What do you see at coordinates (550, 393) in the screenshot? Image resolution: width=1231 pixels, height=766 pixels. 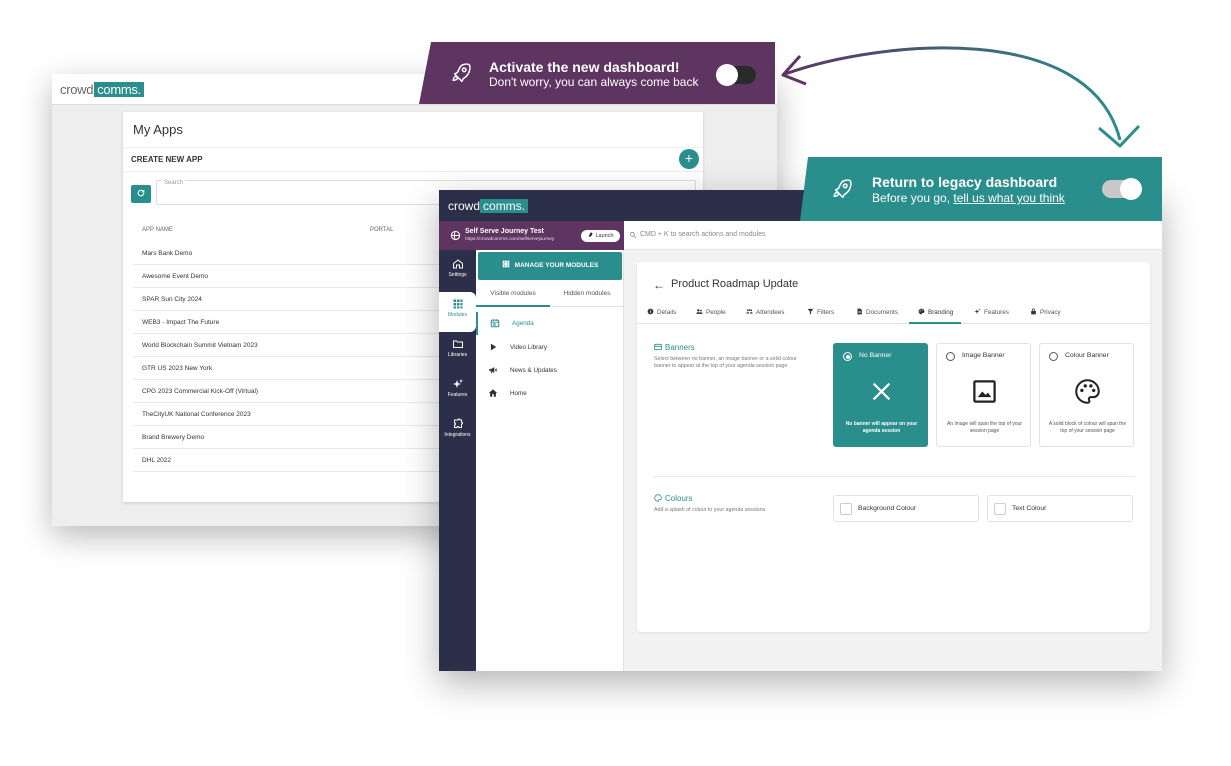 I see `module-item-home: Home` at bounding box center [550, 393].